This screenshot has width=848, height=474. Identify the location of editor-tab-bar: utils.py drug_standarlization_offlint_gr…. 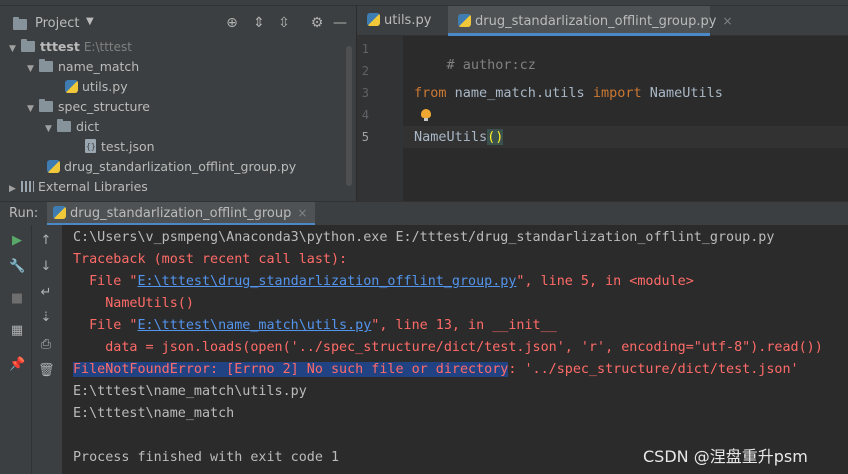
(602, 21).